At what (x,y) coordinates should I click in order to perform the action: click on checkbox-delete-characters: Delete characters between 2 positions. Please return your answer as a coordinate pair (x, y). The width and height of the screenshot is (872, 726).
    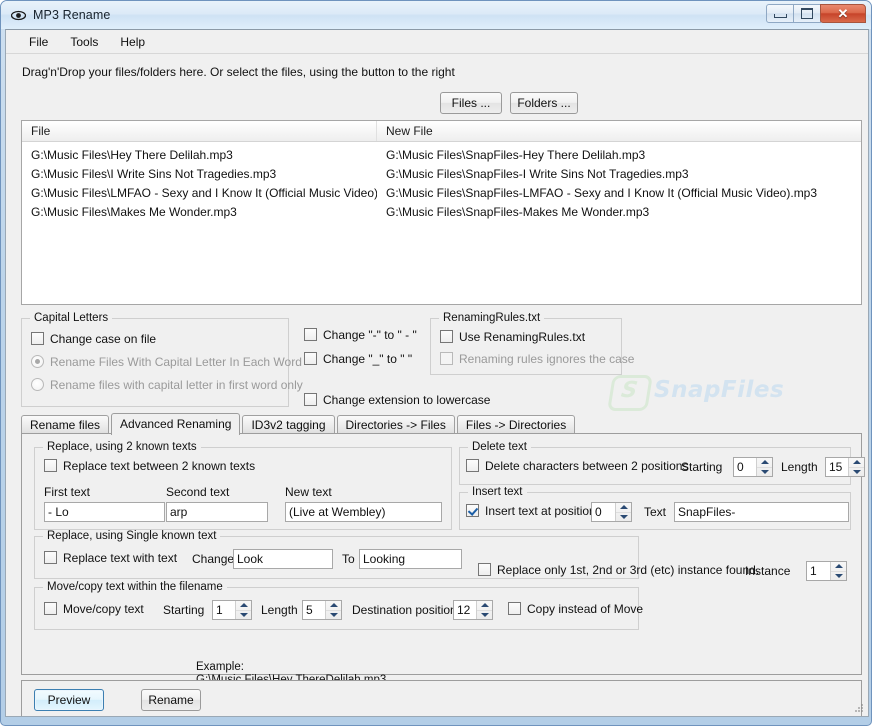
    Looking at the image, I should click on (577, 466).